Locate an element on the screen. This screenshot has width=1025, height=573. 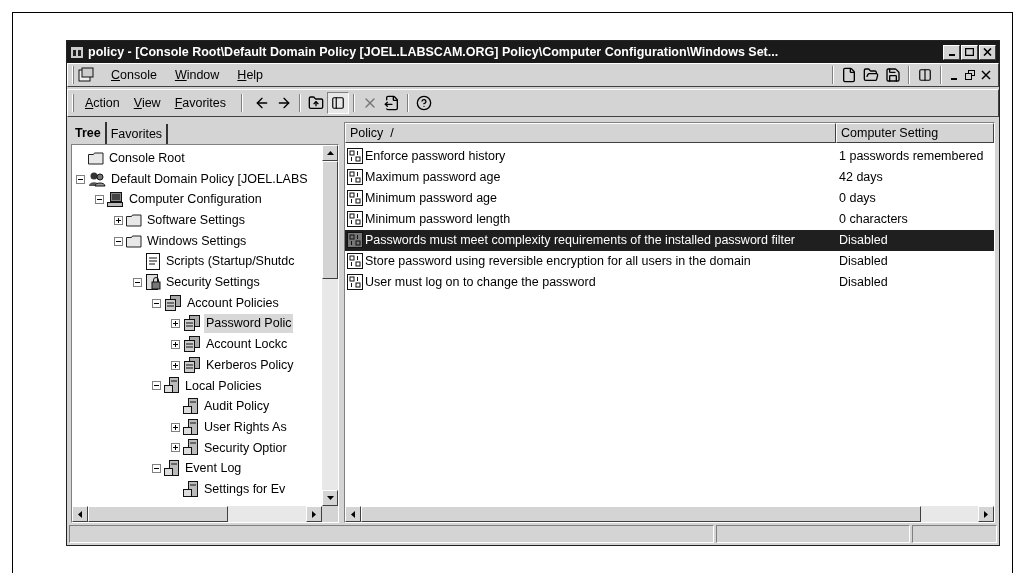
maximize-button is located at coordinates (969, 52).